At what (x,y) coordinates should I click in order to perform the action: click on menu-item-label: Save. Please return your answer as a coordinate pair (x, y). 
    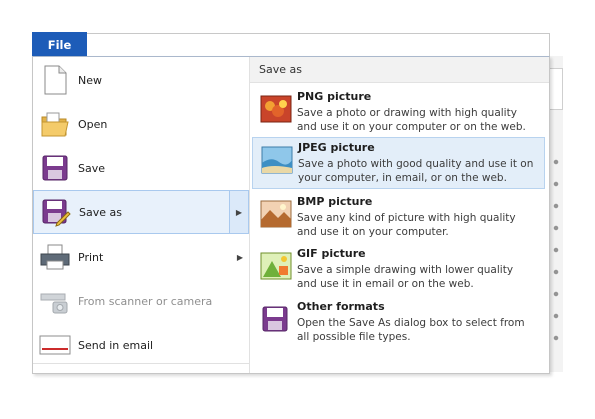
    Looking at the image, I should click on (92, 168).